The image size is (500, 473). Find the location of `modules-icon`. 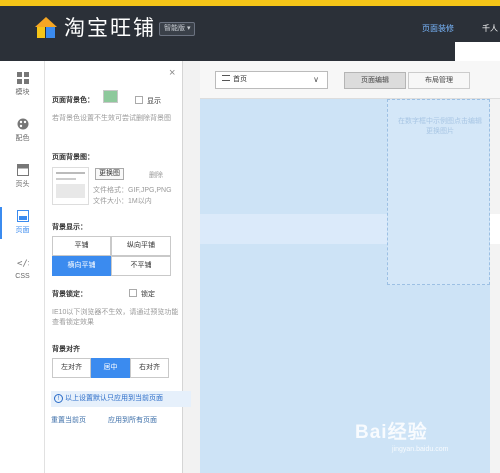

modules-icon is located at coordinates (22, 78).